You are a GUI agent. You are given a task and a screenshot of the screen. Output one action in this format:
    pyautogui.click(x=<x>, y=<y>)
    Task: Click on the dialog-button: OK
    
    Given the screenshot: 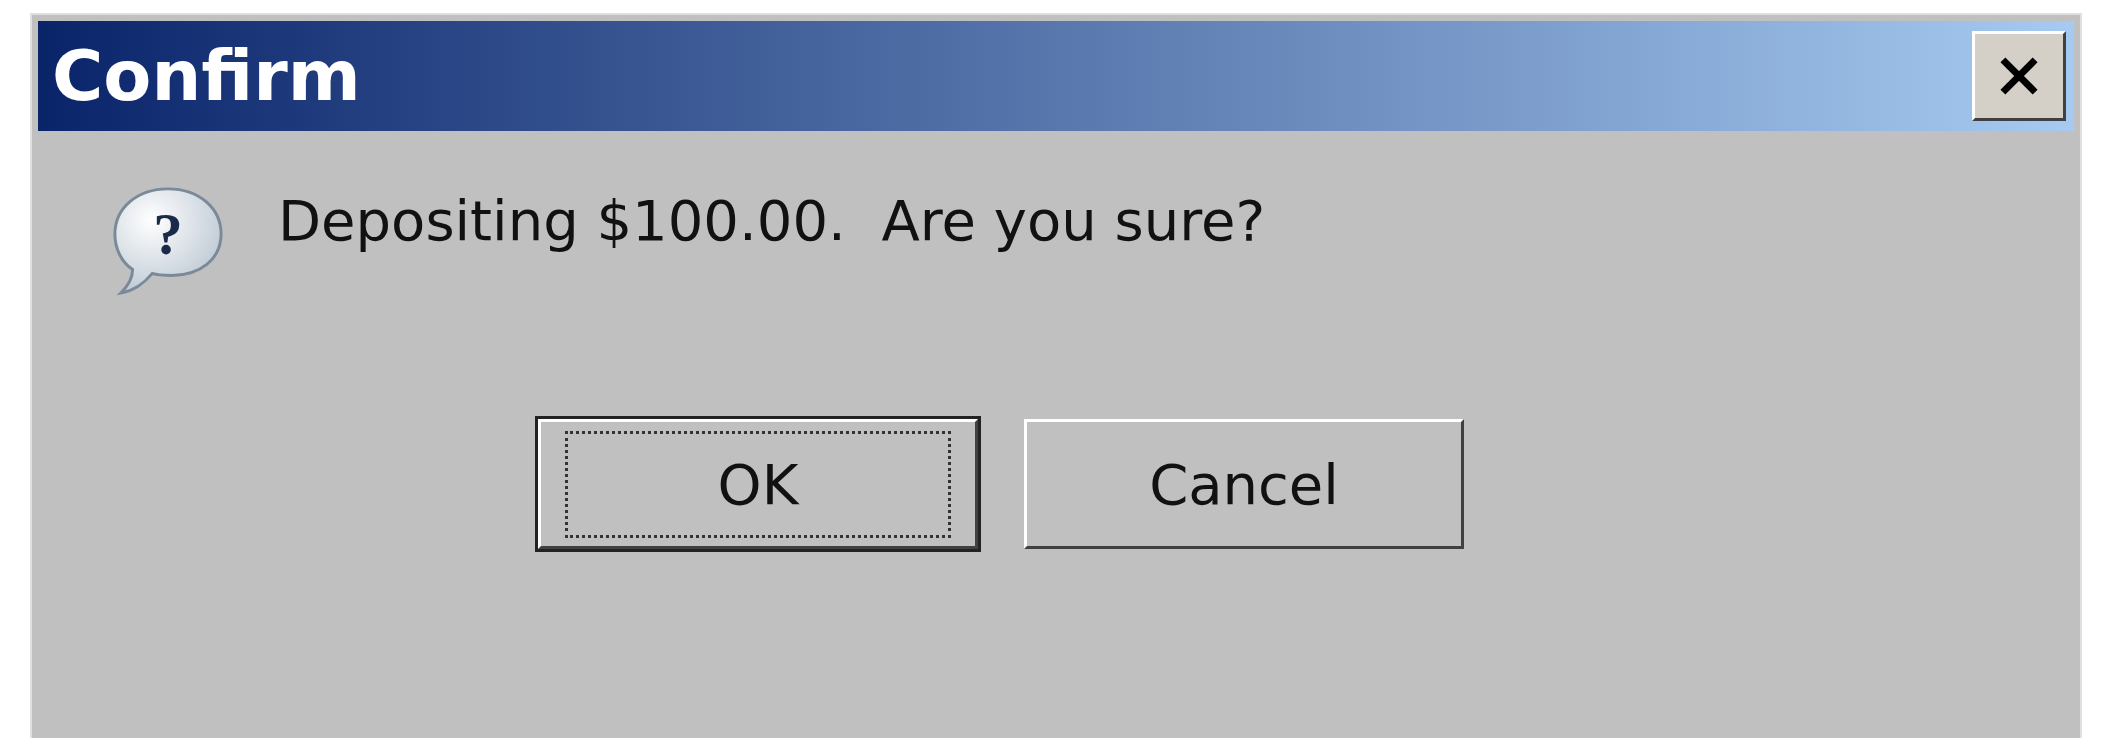 What is the action you would take?
    pyautogui.click(x=758, y=484)
    